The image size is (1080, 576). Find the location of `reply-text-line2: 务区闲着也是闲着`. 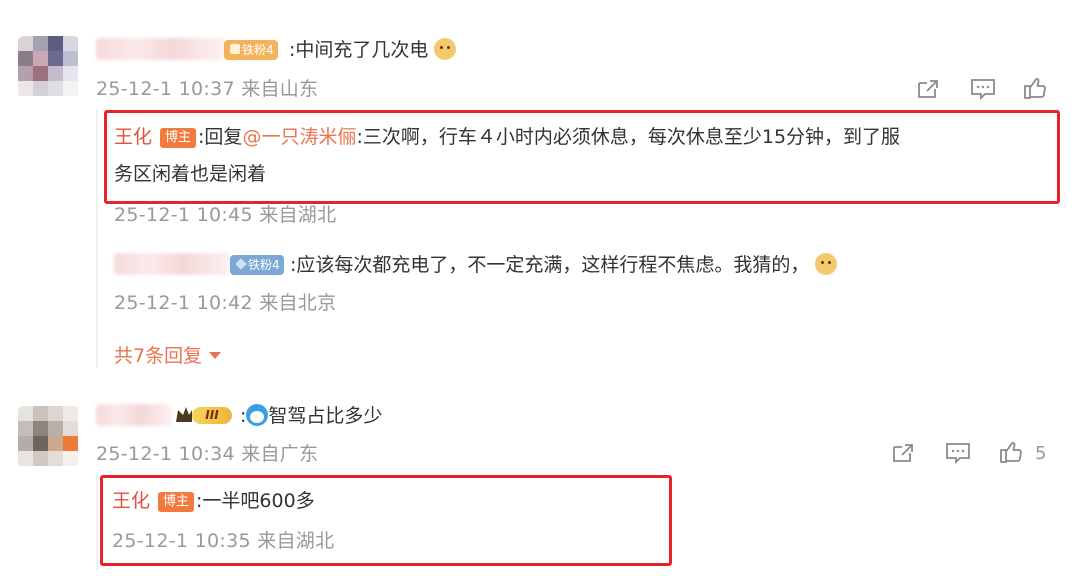

reply-text-line2: 务区闲着也是闲着 is located at coordinates (190, 174).